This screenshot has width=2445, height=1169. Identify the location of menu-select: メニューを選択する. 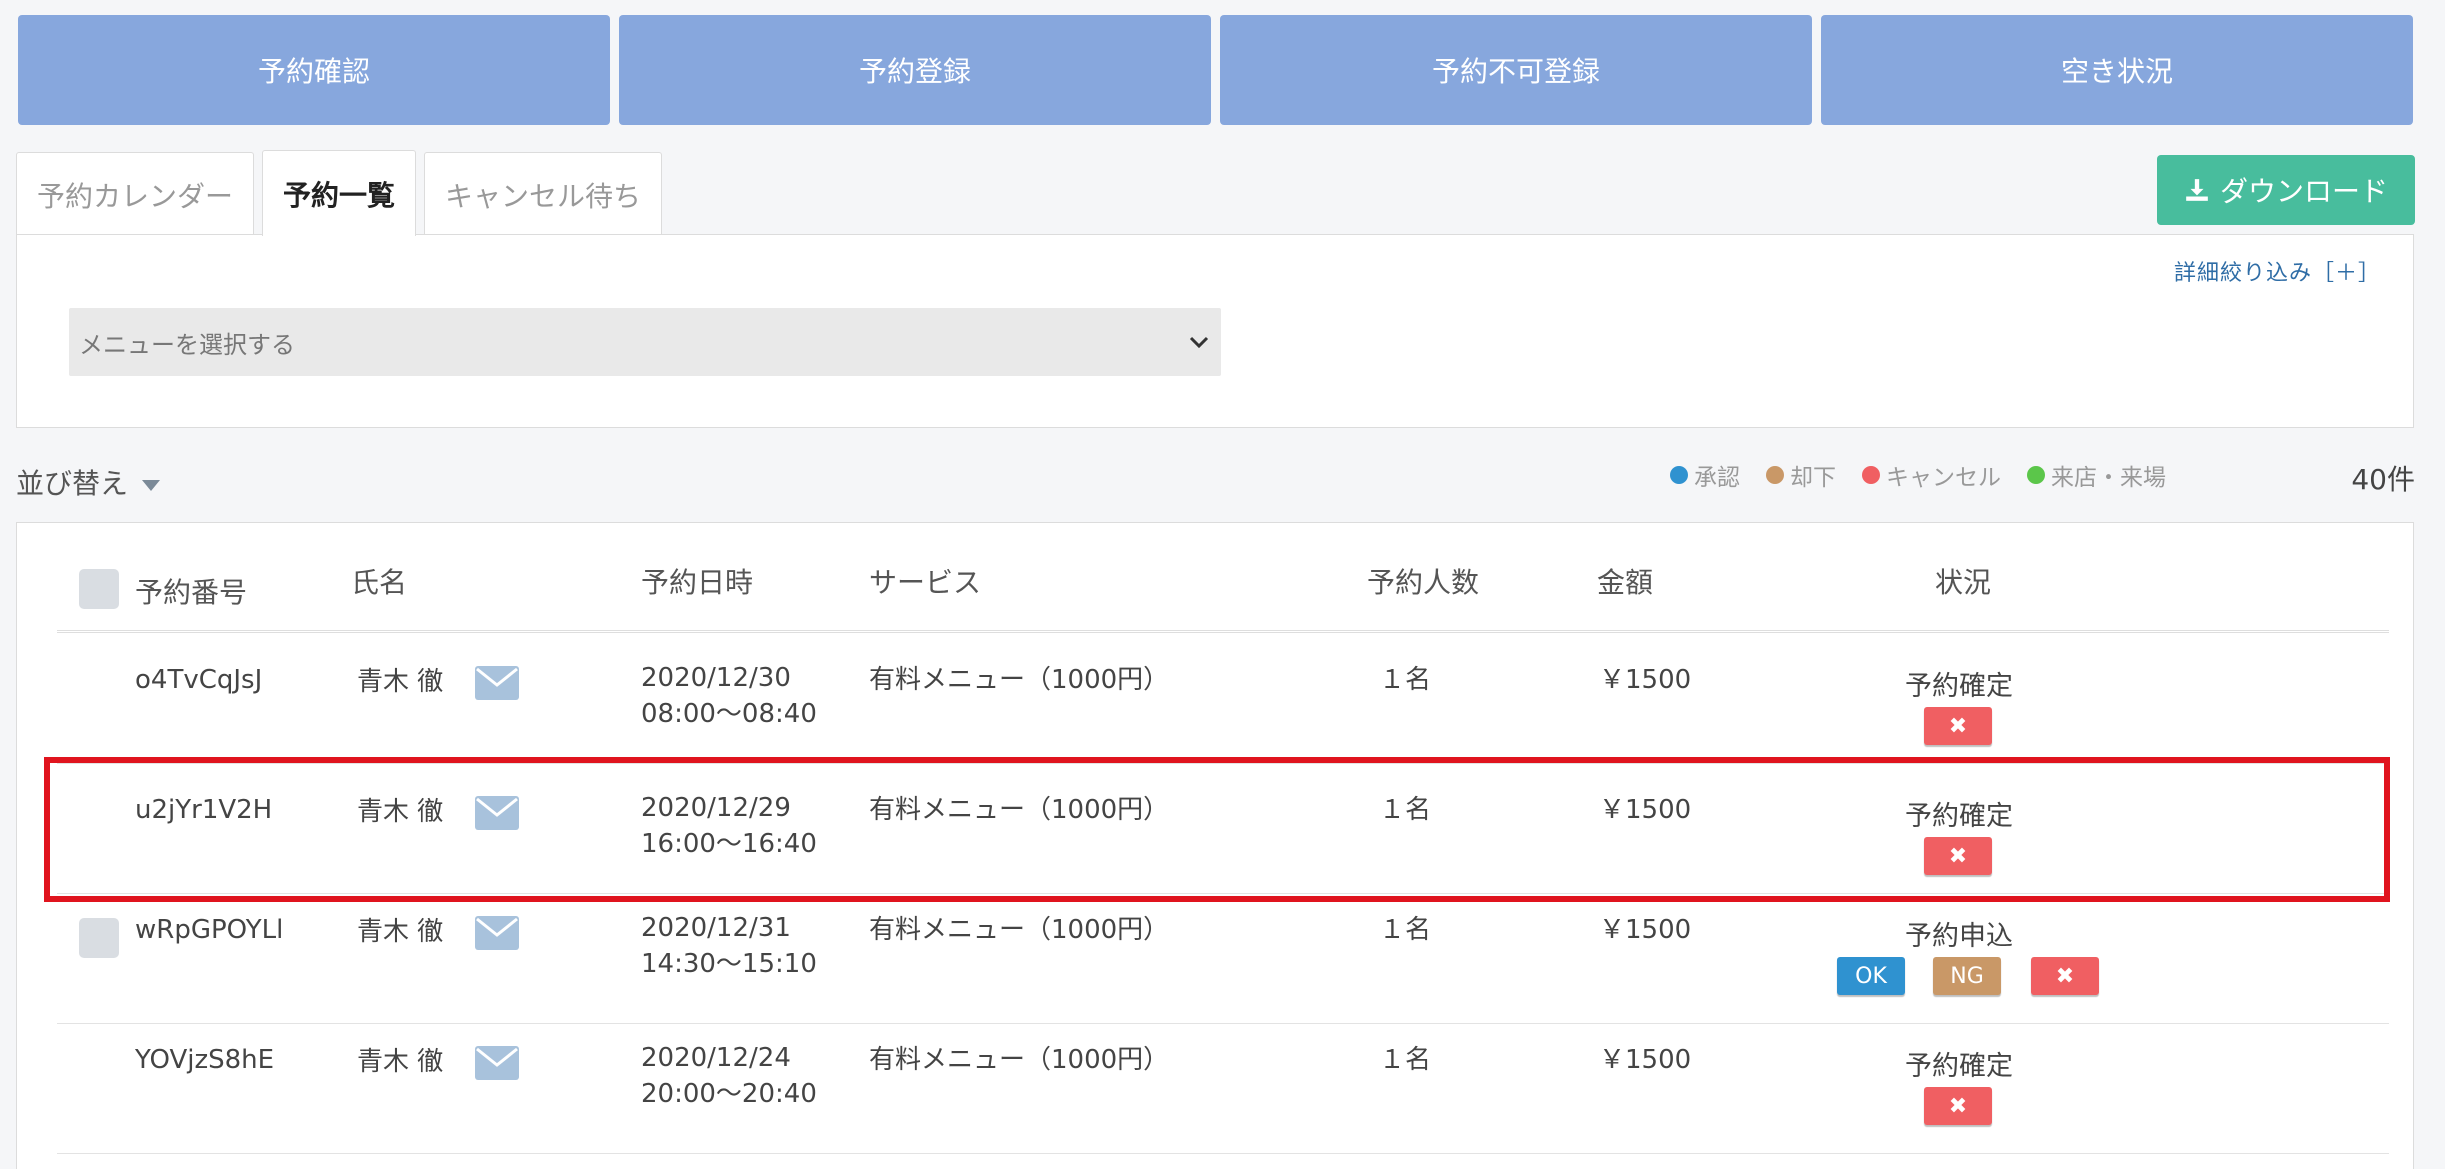
(645, 342).